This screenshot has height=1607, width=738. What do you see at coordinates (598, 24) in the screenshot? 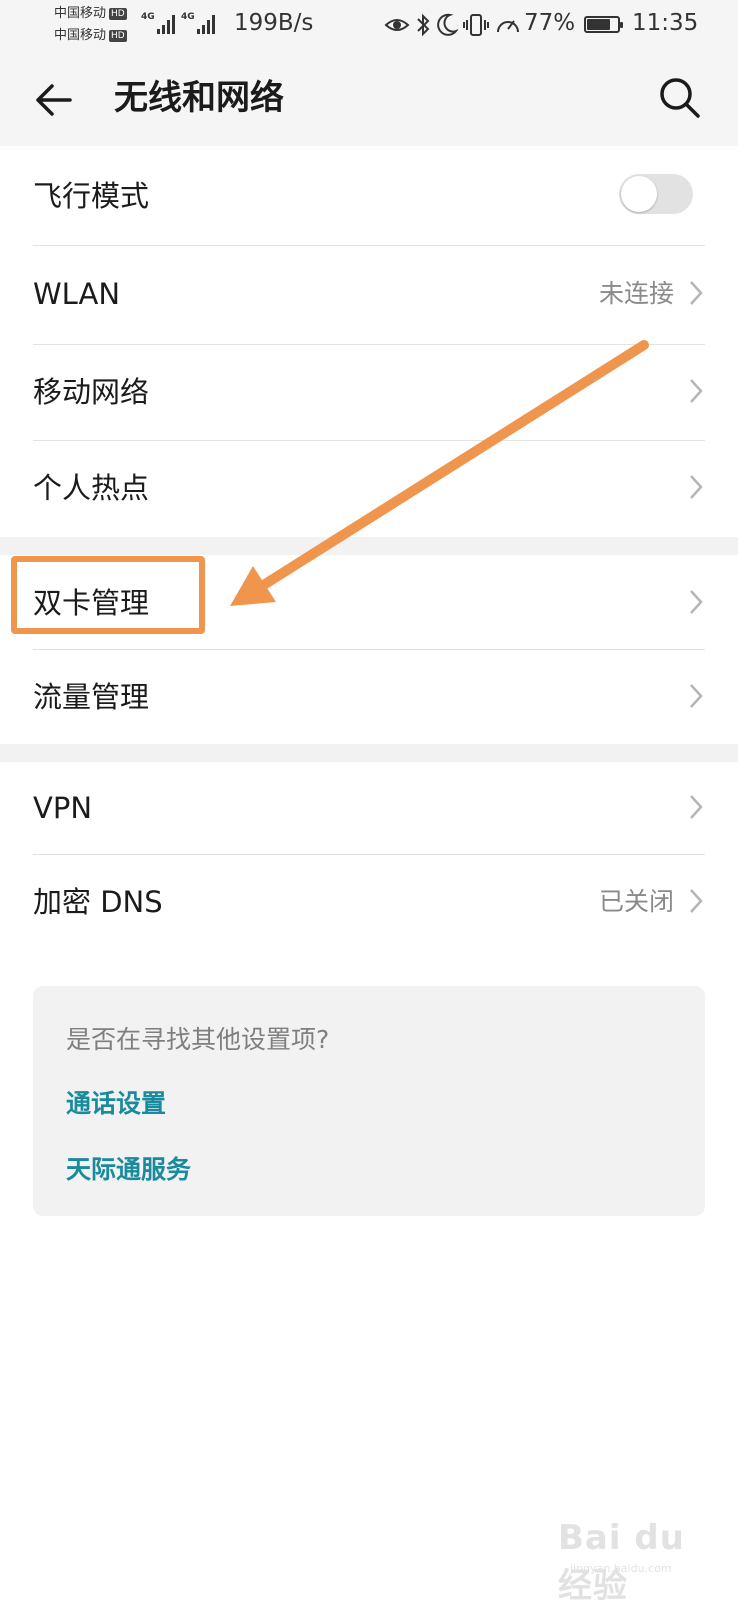
I see `battery-level` at bounding box center [598, 24].